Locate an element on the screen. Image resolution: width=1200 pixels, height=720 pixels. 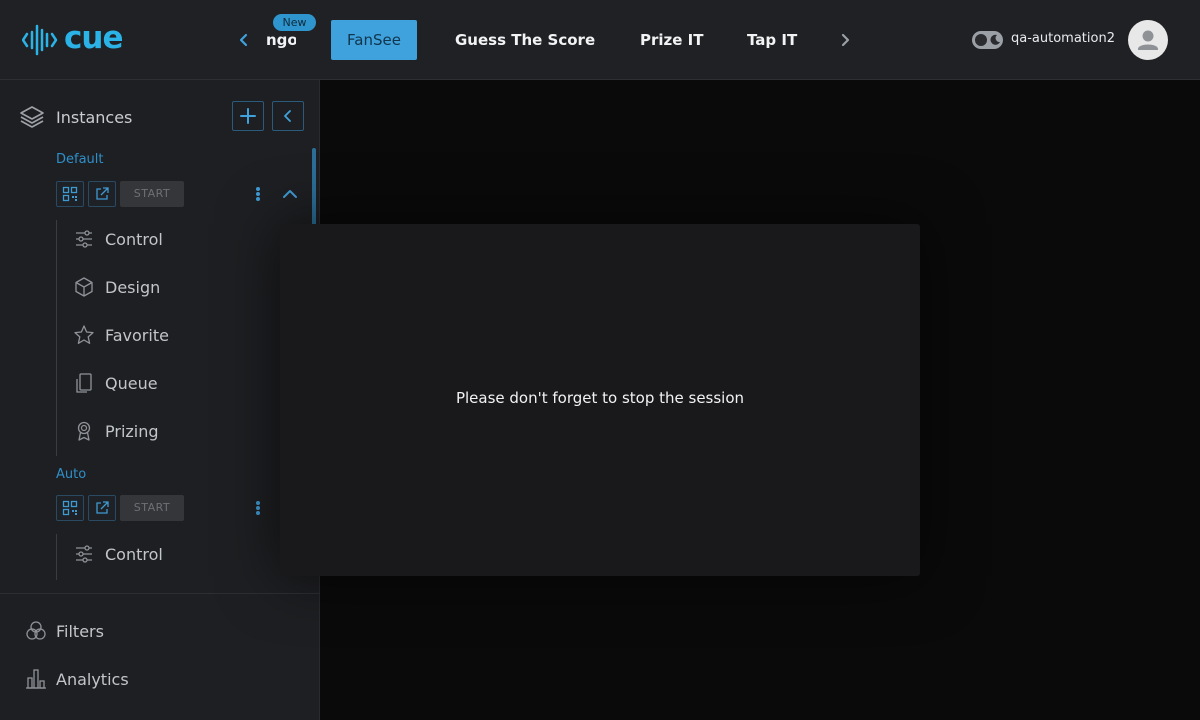
menu-item-queue: Queue is located at coordinates (115, 383).